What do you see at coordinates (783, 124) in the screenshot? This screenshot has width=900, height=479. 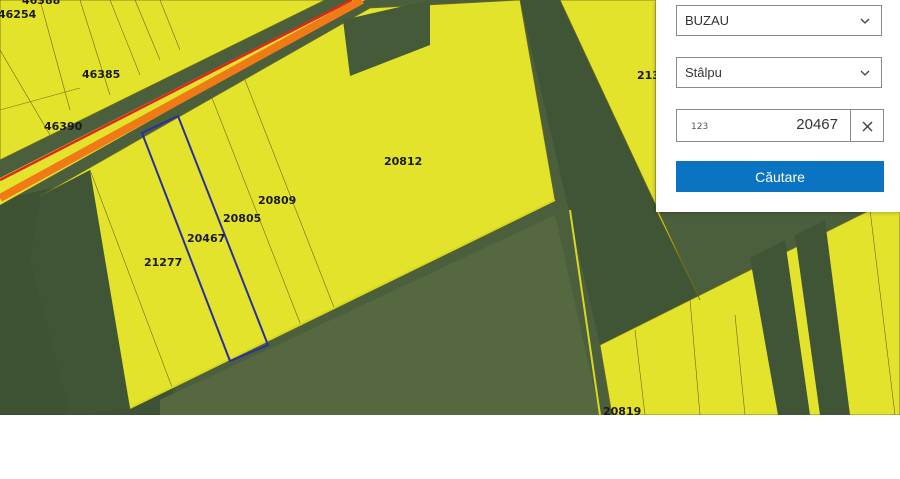 I see `parcel-number-input` at bounding box center [783, 124].